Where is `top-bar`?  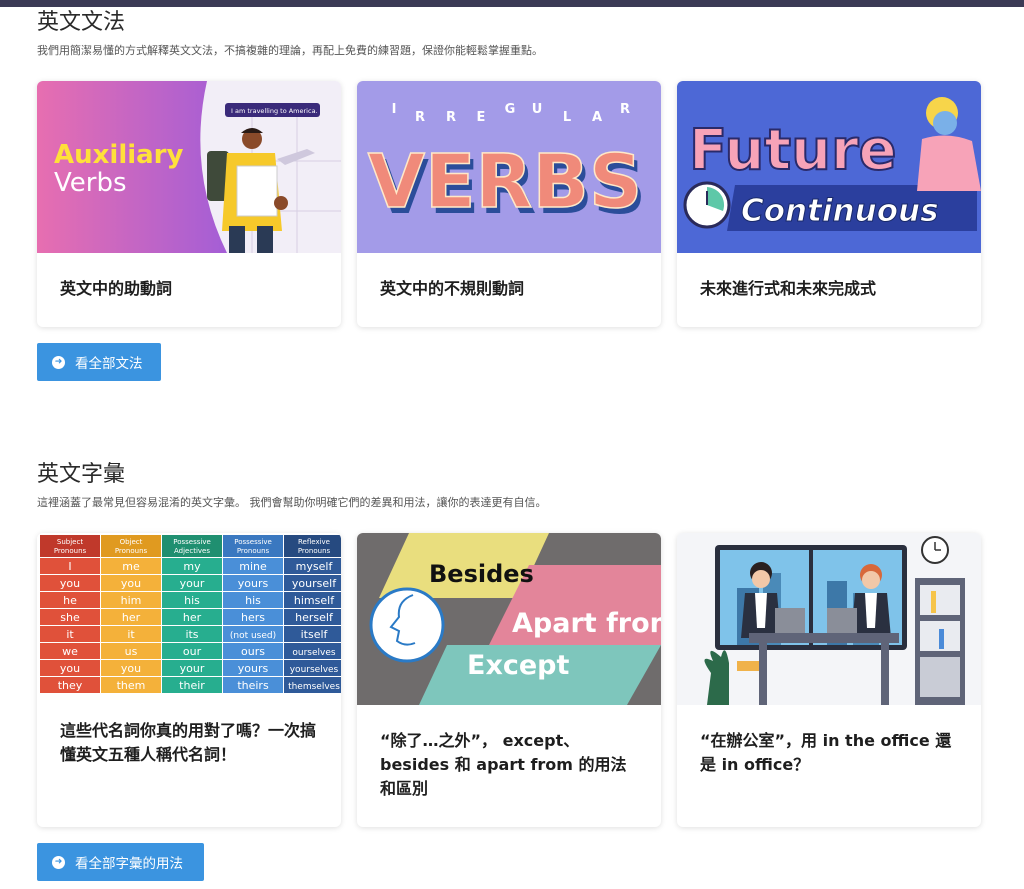 top-bar is located at coordinates (512, 3).